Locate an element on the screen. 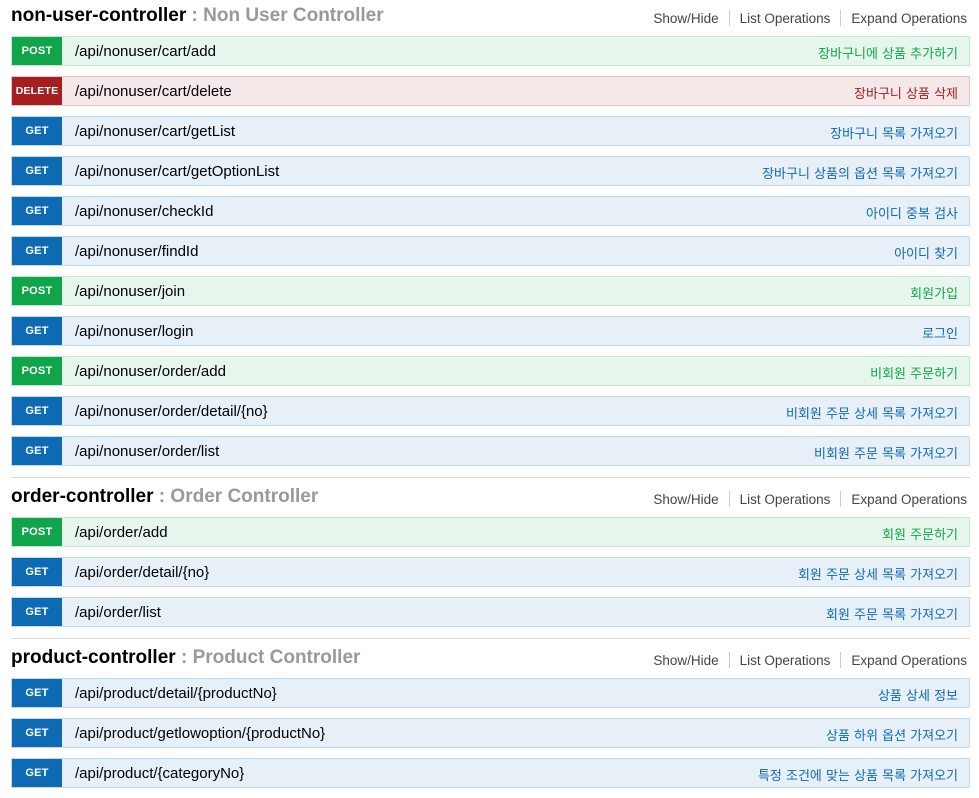  operation-row: POST/api/nonuser/order/add 비회원 주문하기 is located at coordinates (490, 371).